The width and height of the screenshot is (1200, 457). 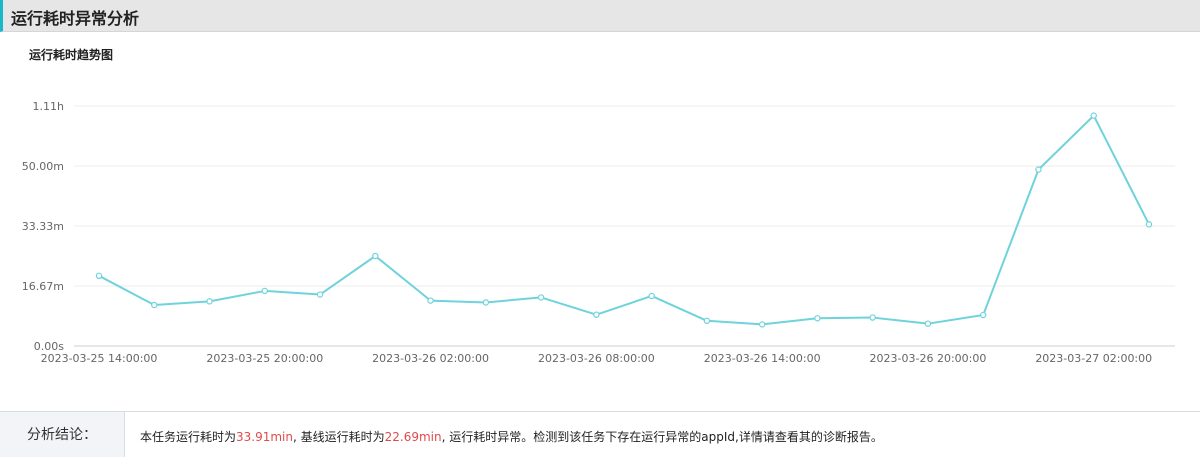 What do you see at coordinates (762, 358) in the screenshot?
I see `x-tick-label: 2023-03-26 14:00:00` at bounding box center [762, 358].